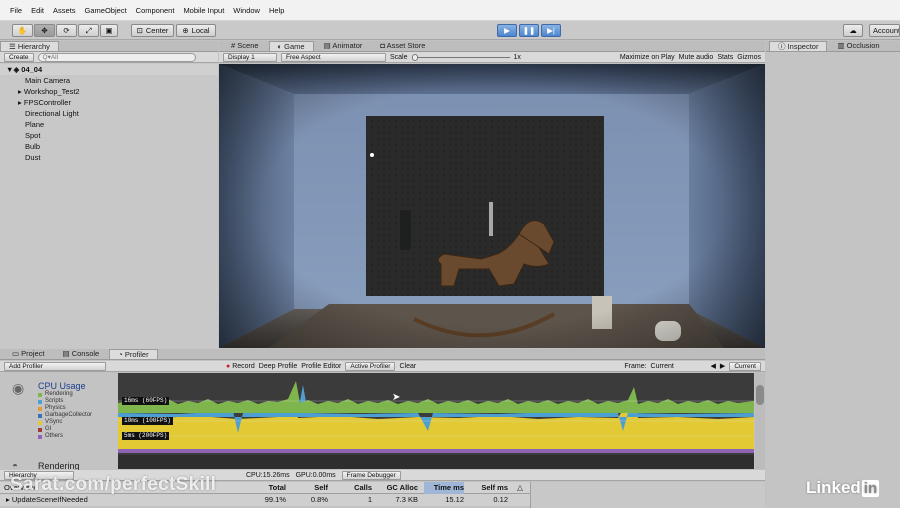 This screenshot has width=900, height=508. Describe the element at coordinates (64, 10) in the screenshot. I see `menu-assets: Assets` at that location.